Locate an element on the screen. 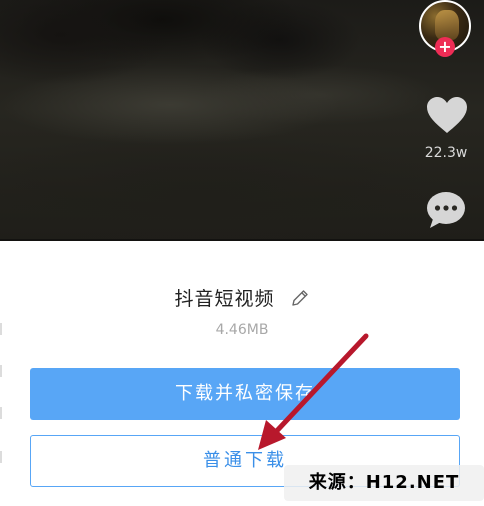 Image resolution: width=484 pixels, height=506 pixels. video-title: 抖音短视频 is located at coordinates (224, 299).